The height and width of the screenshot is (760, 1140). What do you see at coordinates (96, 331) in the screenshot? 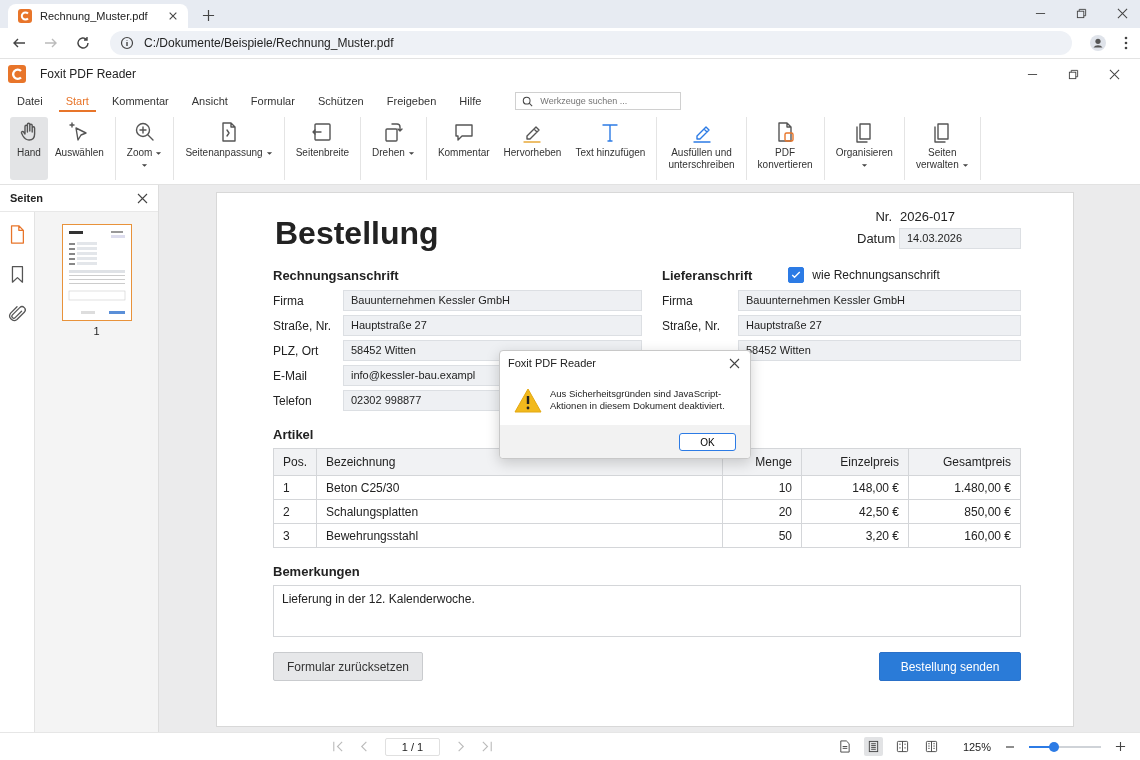
I see `page-number: 1` at bounding box center [96, 331].